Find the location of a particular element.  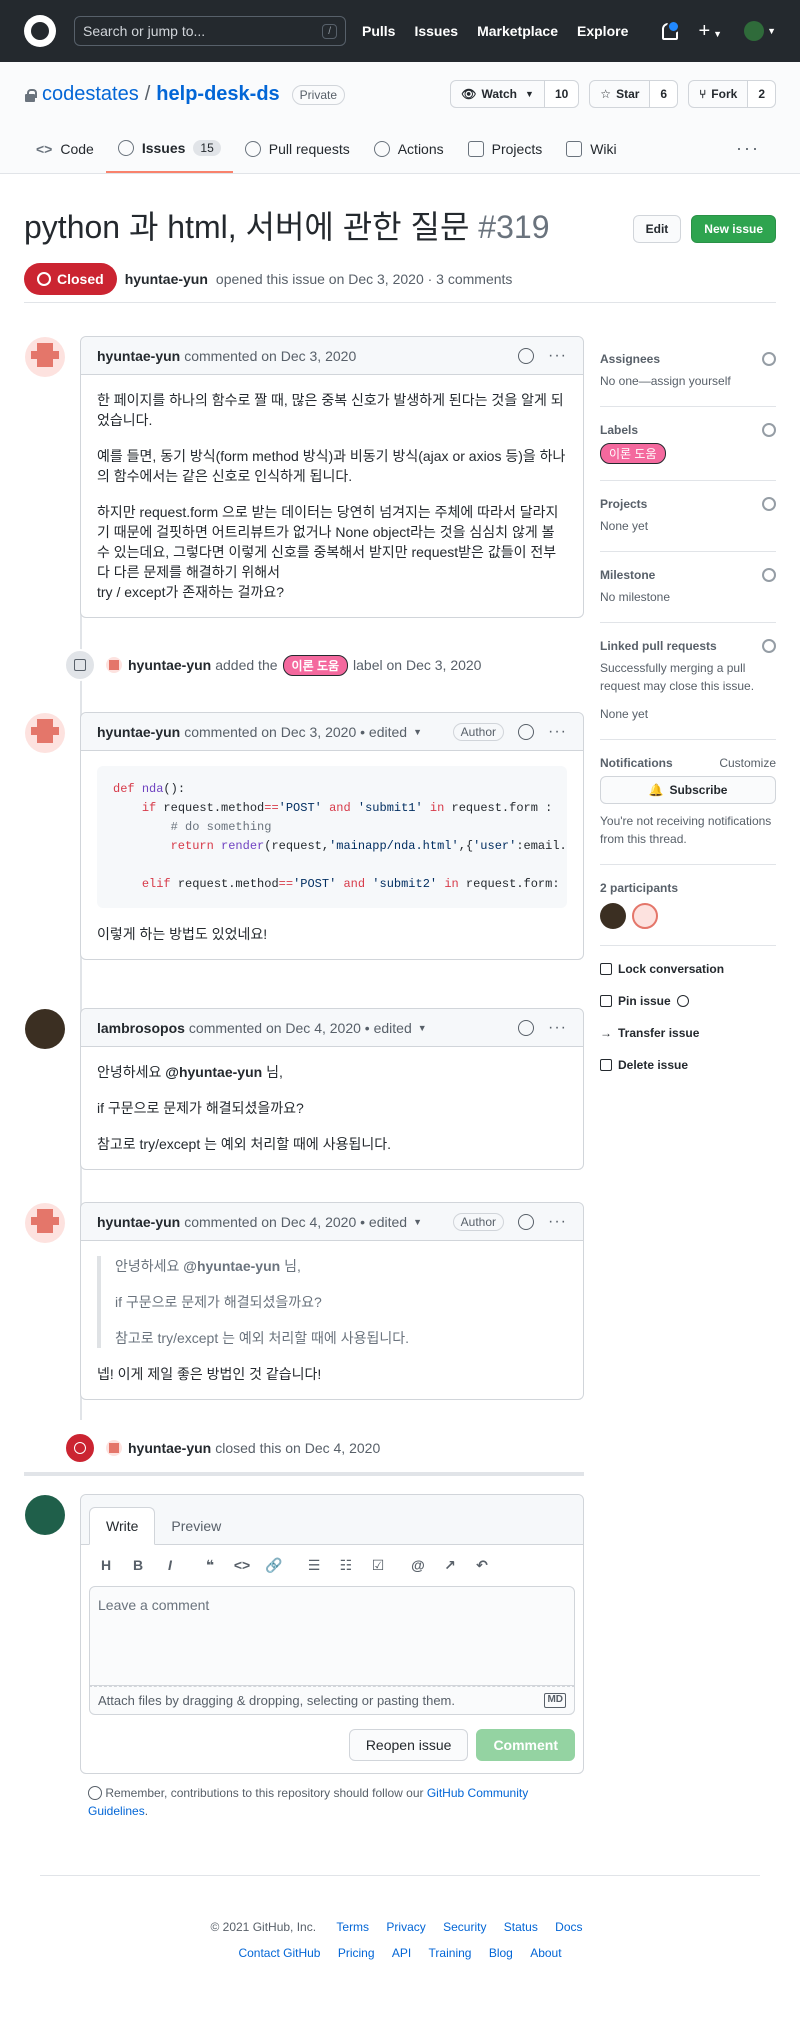

subscribe-button: 🔔 Subscribe is located at coordinates (688, 790).